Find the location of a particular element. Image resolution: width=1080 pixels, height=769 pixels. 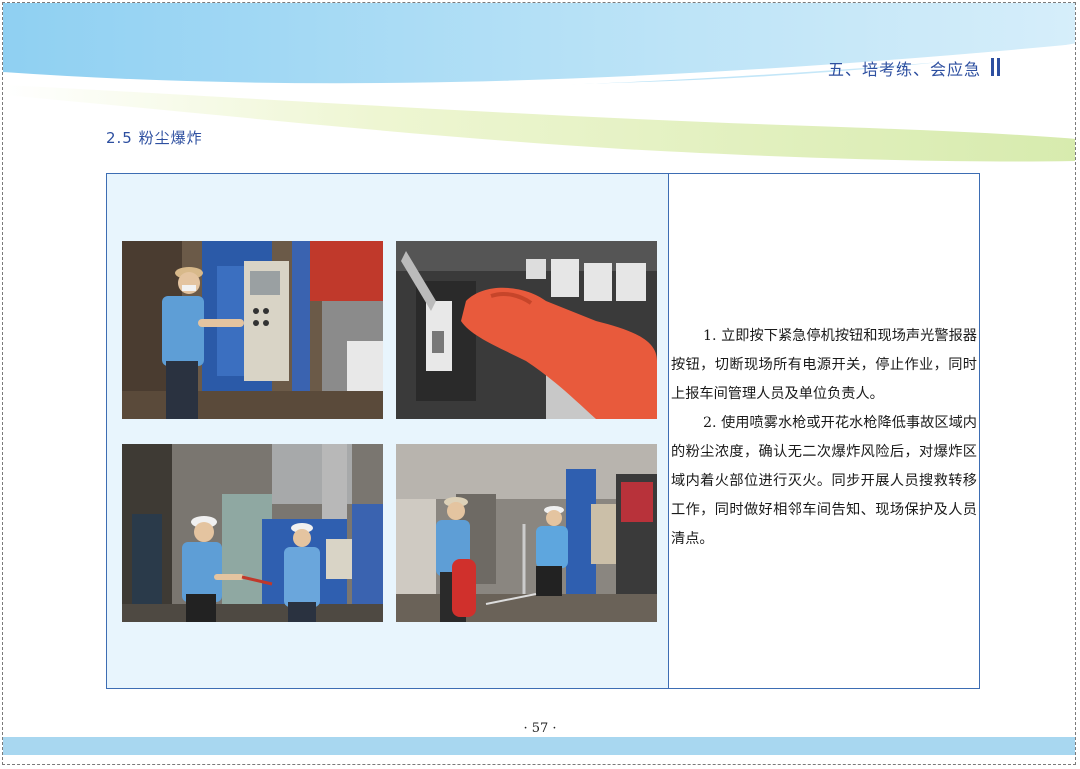

photo-spray-water is located at coordinates (252, 533).